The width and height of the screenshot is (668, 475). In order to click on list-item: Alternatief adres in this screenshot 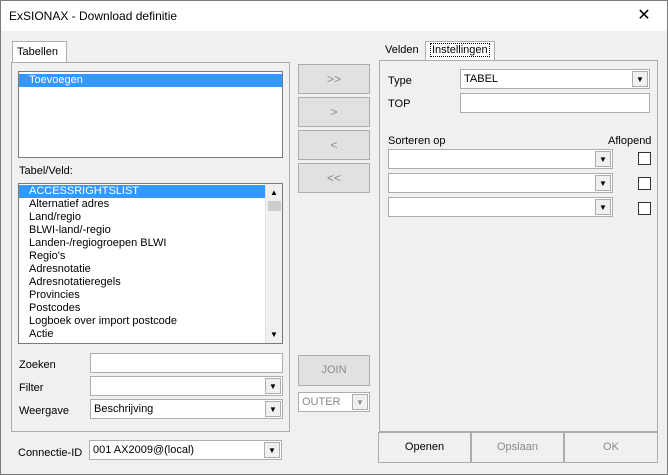, I will do `click(150, 204)`.